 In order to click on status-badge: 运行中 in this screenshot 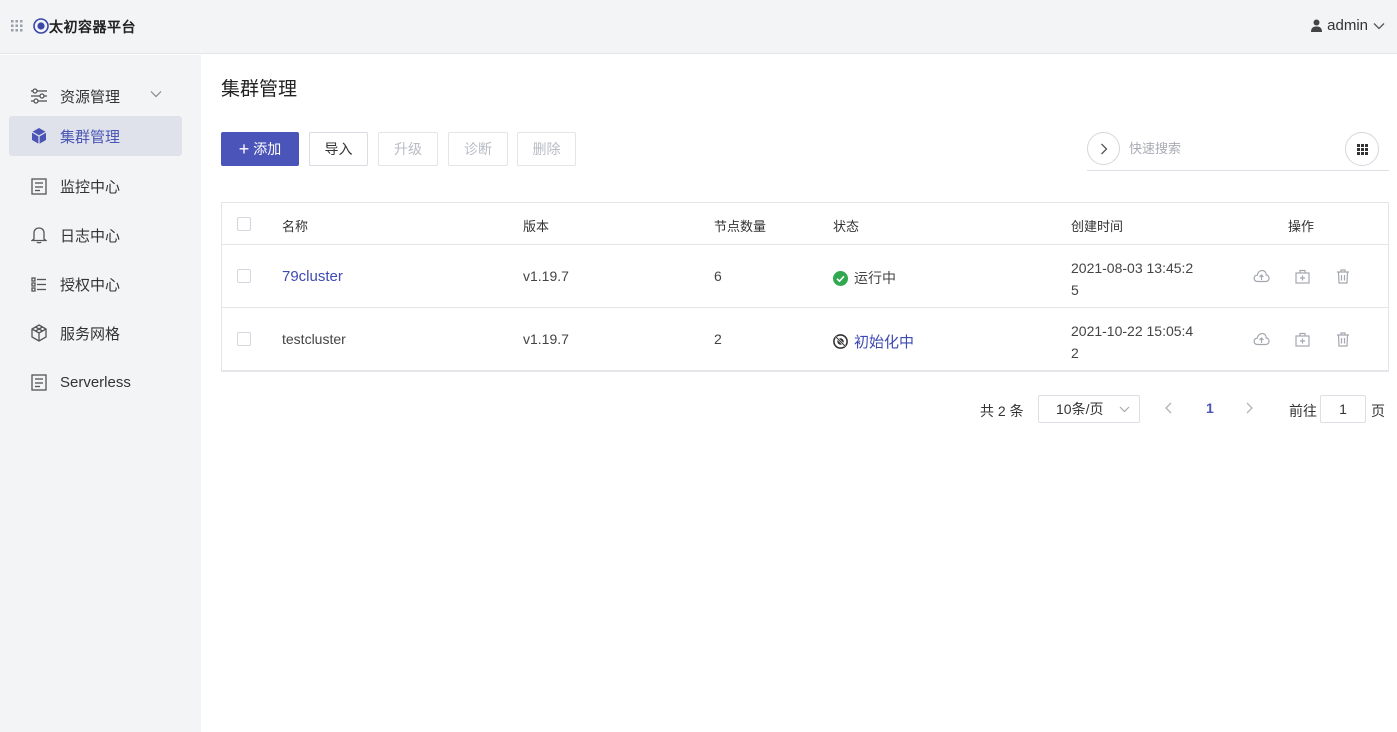, I will do `click(864, 278)`.